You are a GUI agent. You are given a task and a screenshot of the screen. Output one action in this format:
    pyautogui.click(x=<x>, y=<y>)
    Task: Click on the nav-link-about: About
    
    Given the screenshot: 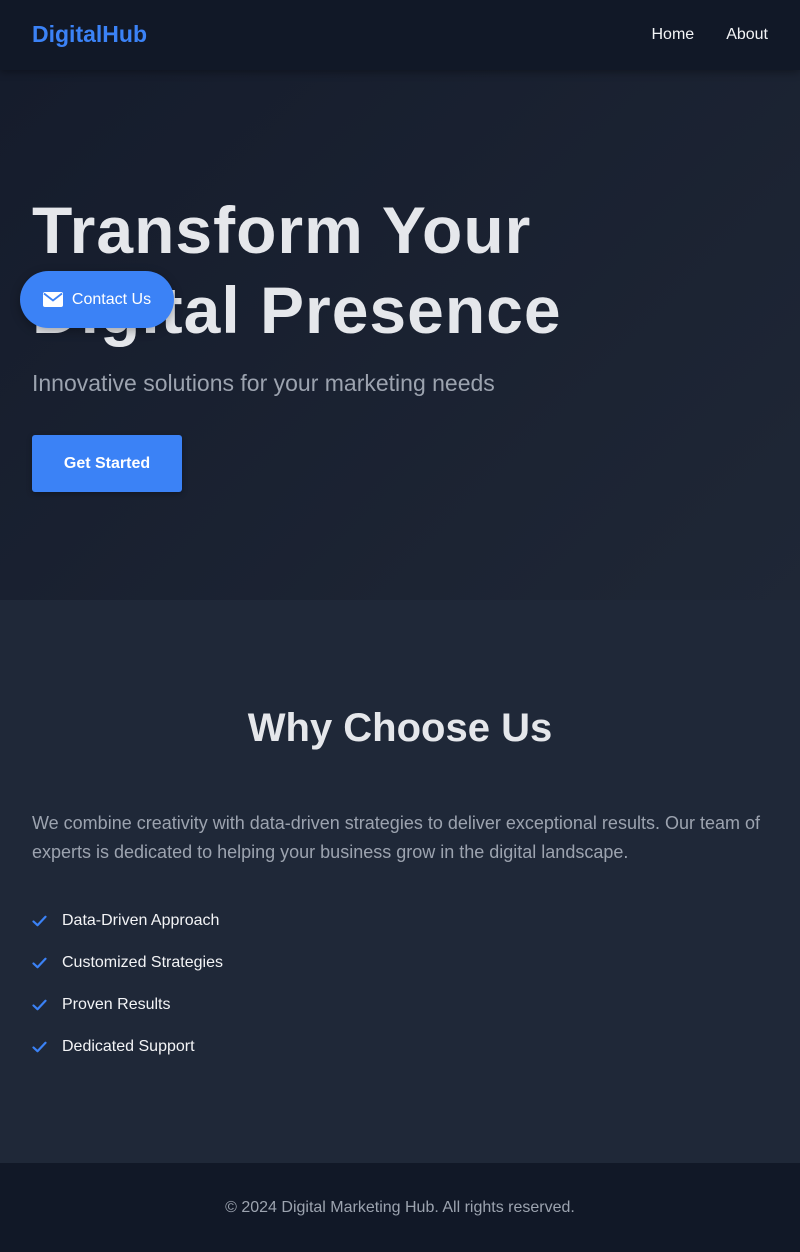 What is the action you would take?
    pyautogui.click(x=747, y=35)
    